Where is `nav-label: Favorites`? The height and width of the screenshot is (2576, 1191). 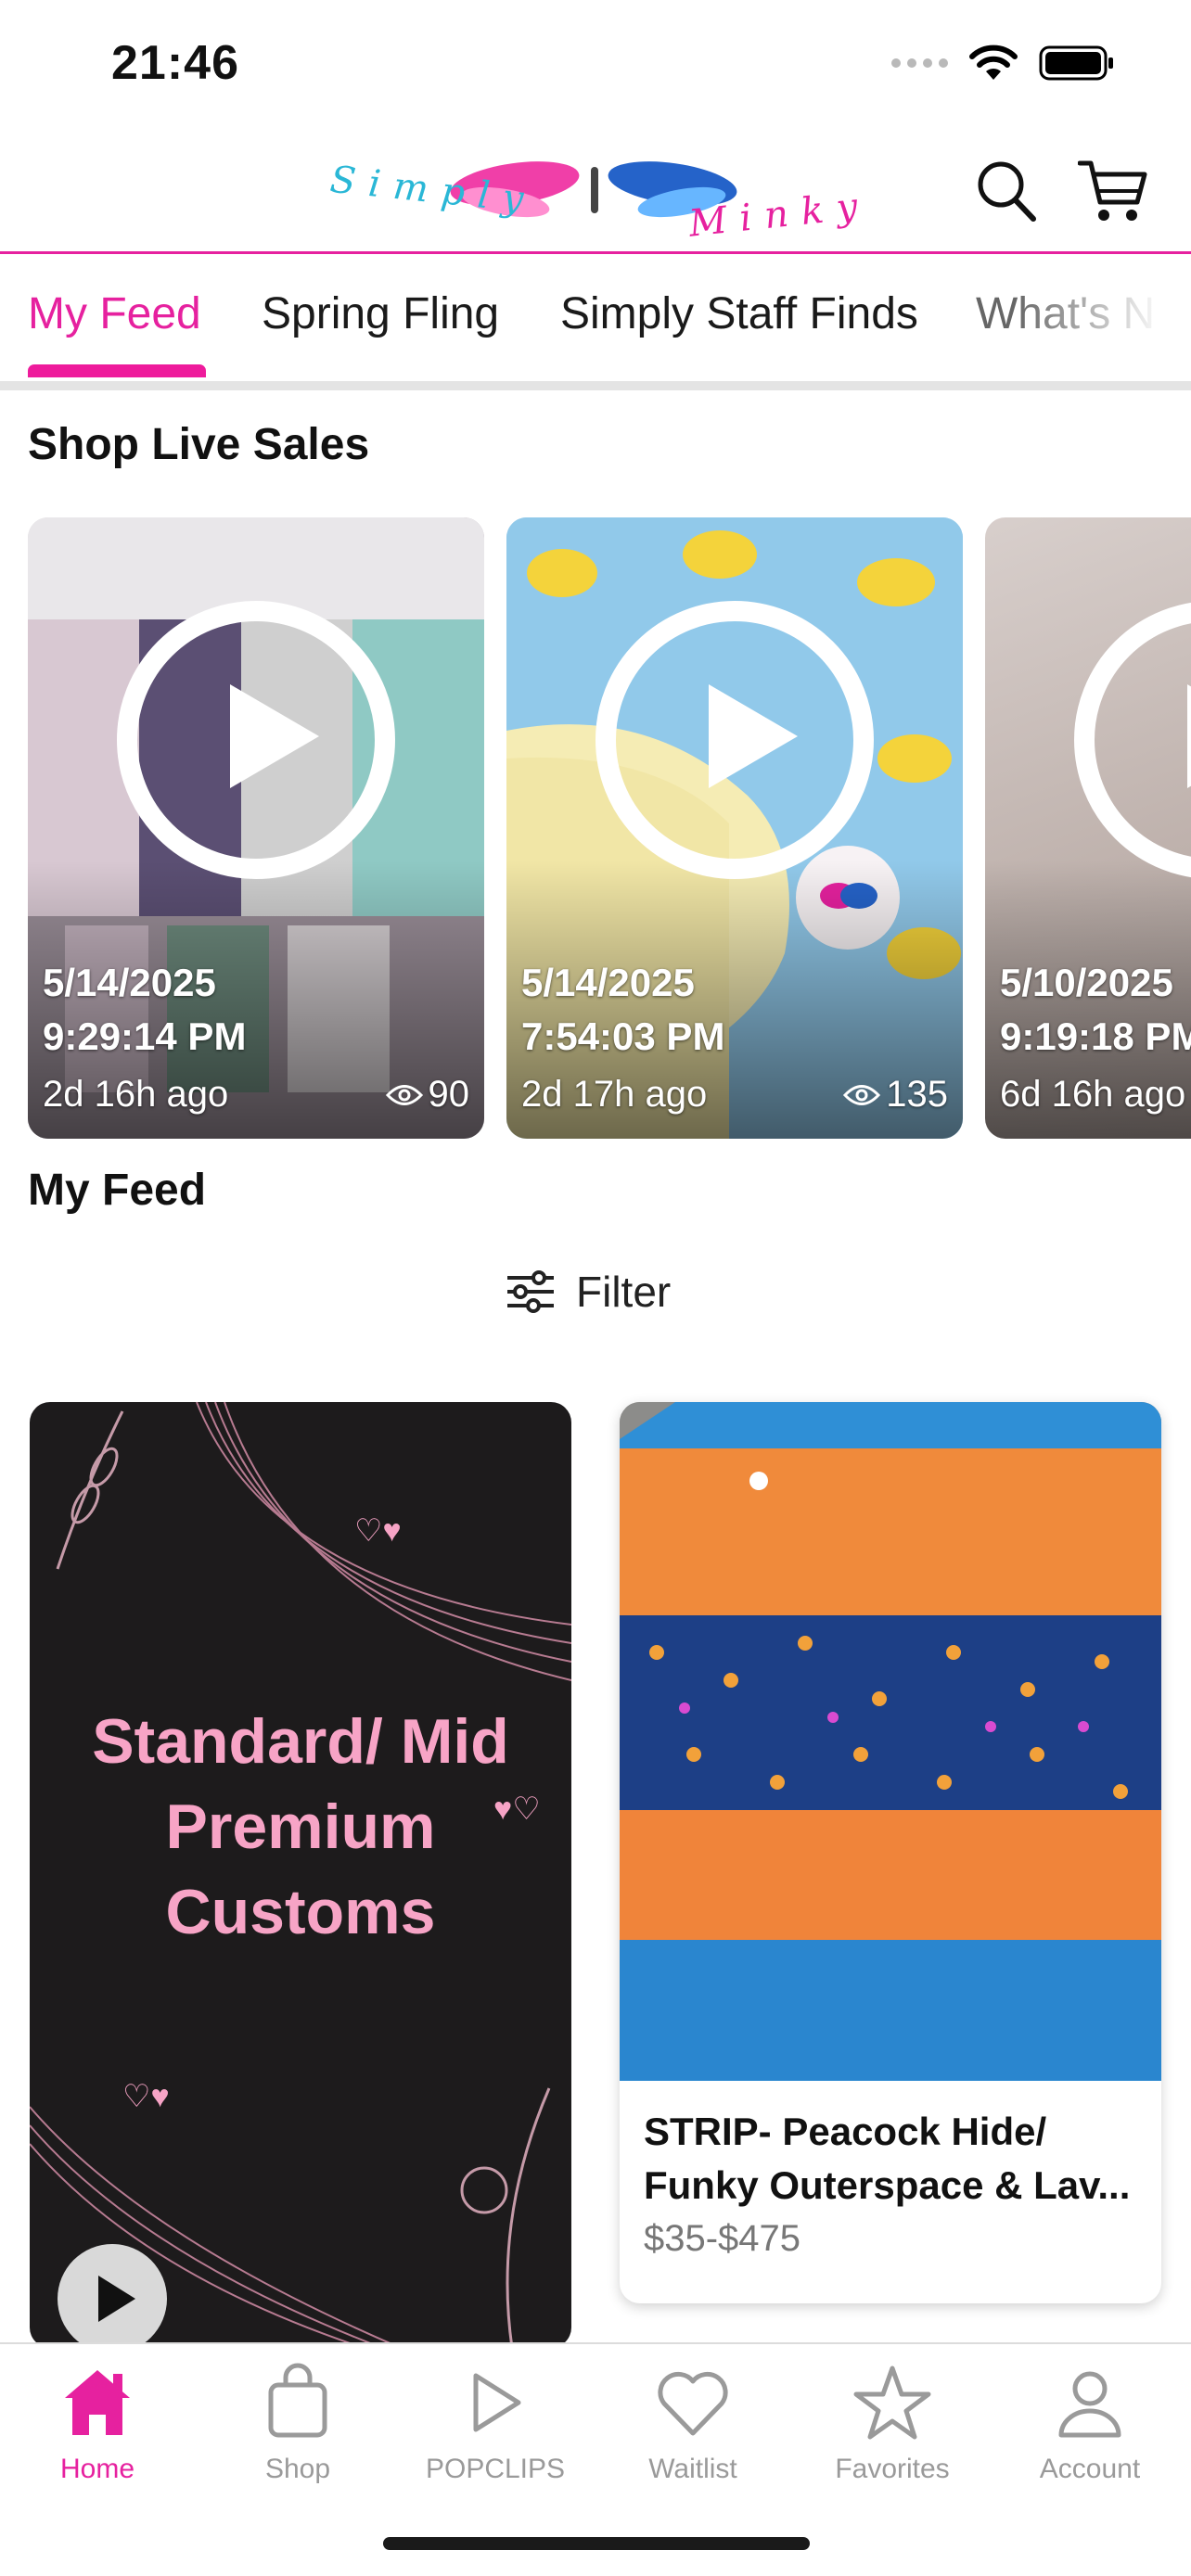 nav-label: Favorites is located at coordinates (892, 2469).